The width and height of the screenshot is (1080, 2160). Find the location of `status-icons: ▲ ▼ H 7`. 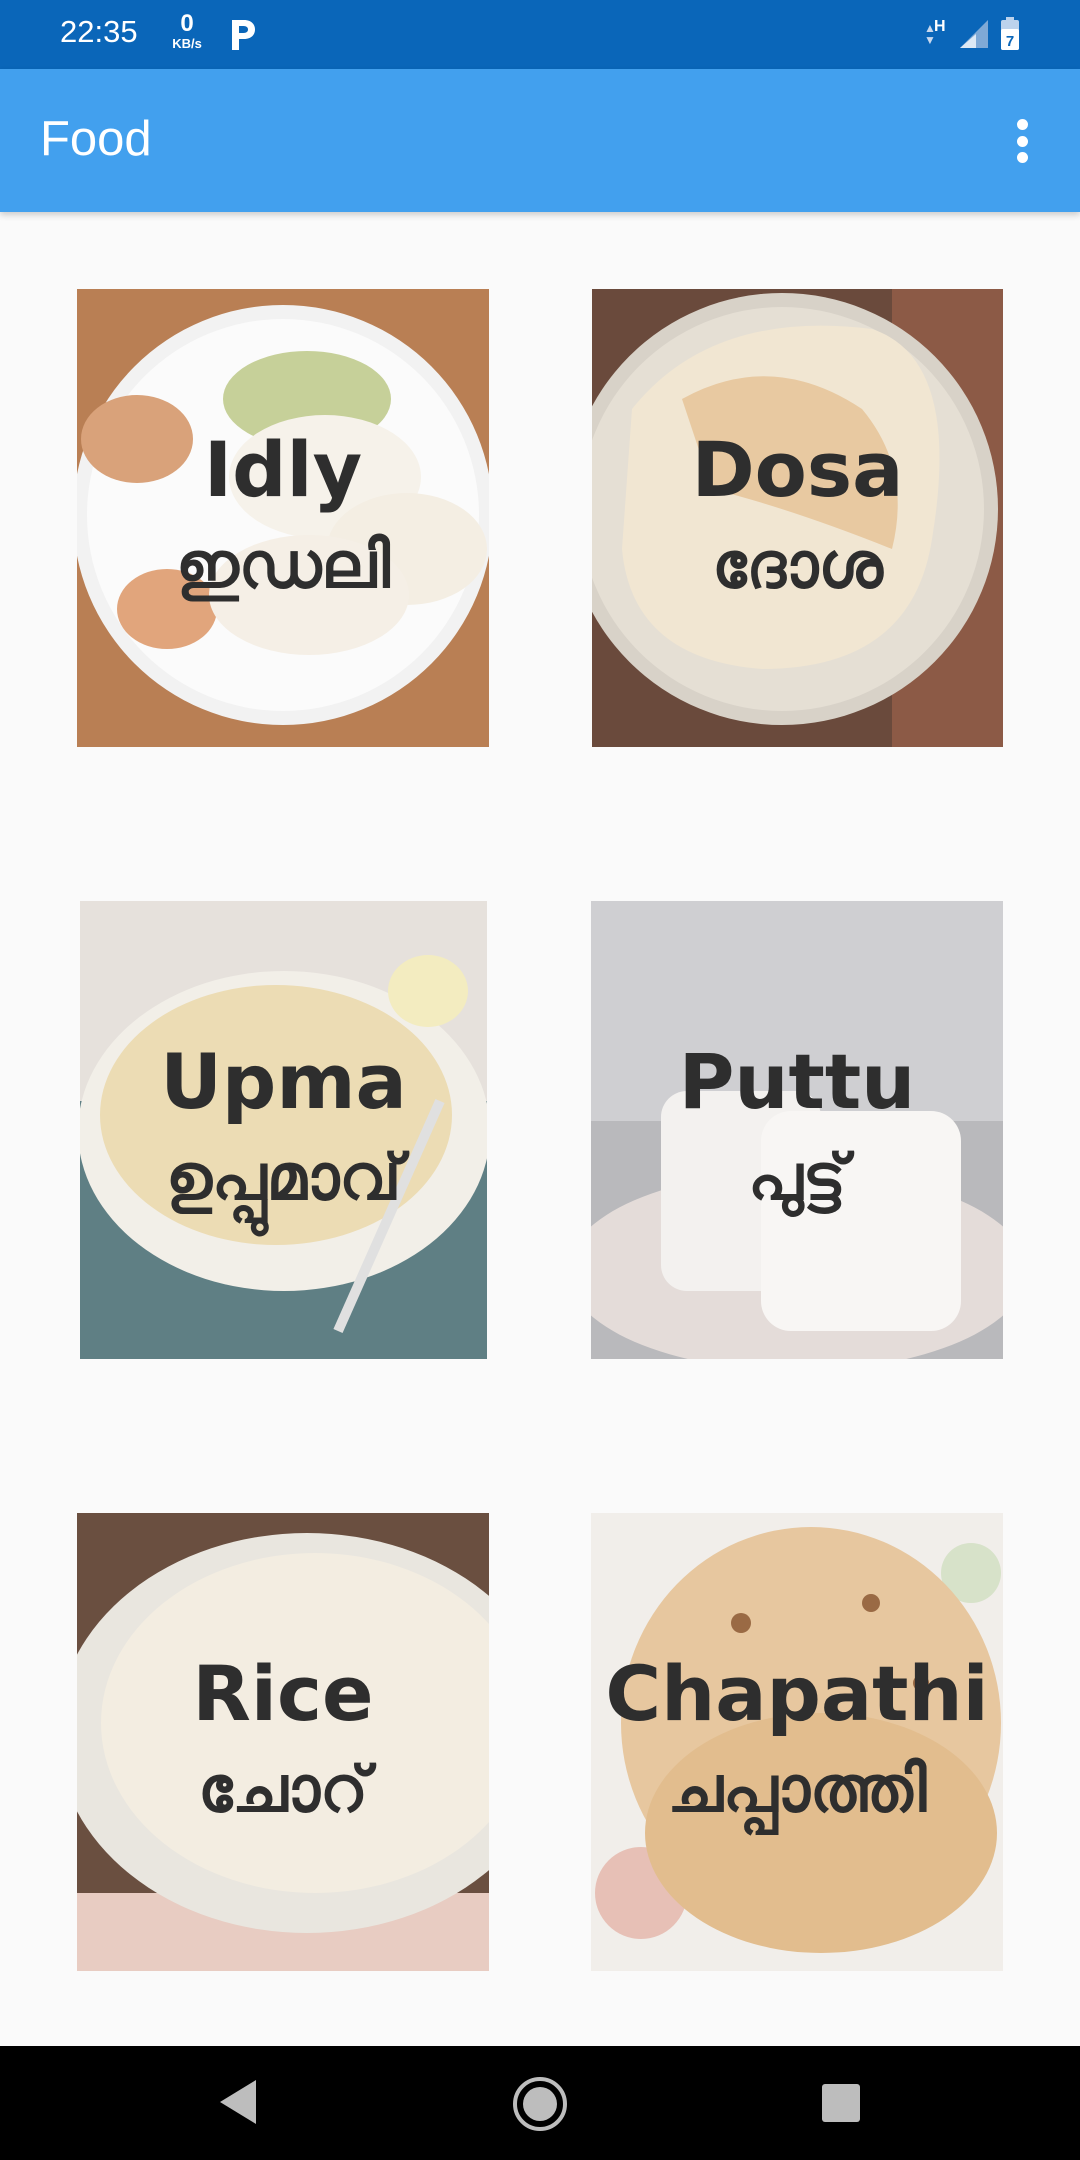

status-icons: ▲ ▼ H 7 is located at coordinates (972, 34).